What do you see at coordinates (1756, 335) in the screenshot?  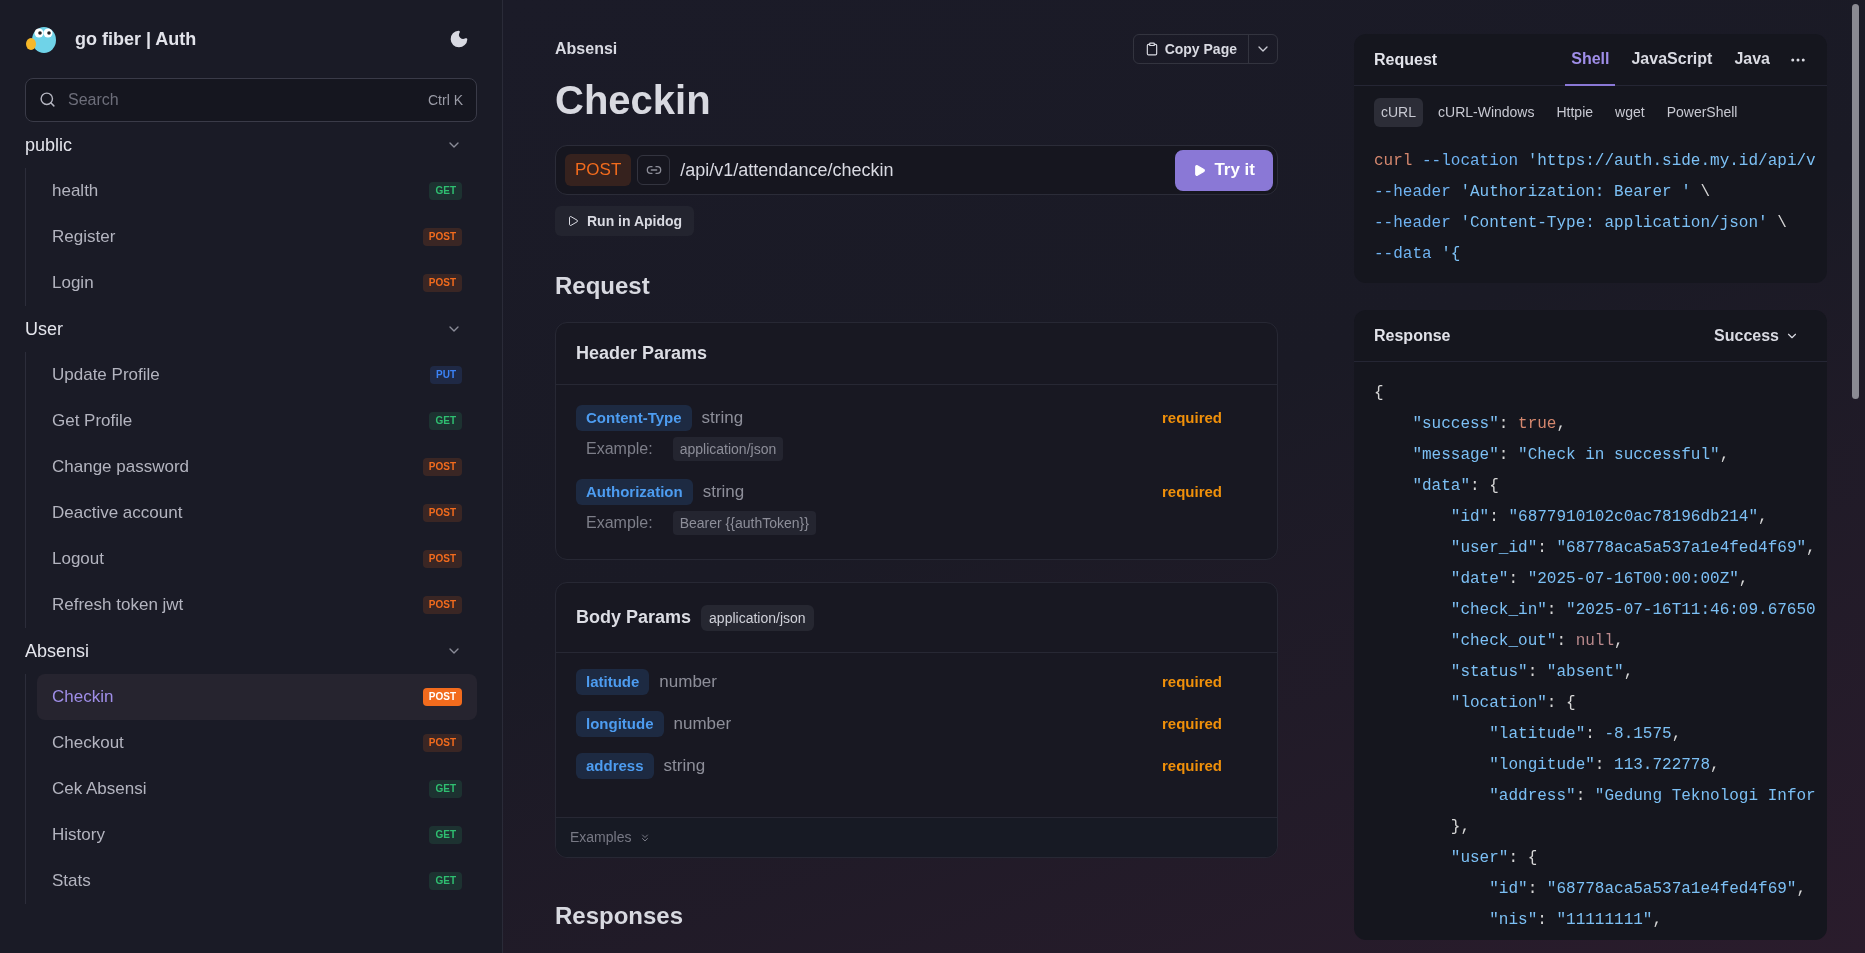 I see `status-dropdown: Success` at bounding box center [1756, 335].